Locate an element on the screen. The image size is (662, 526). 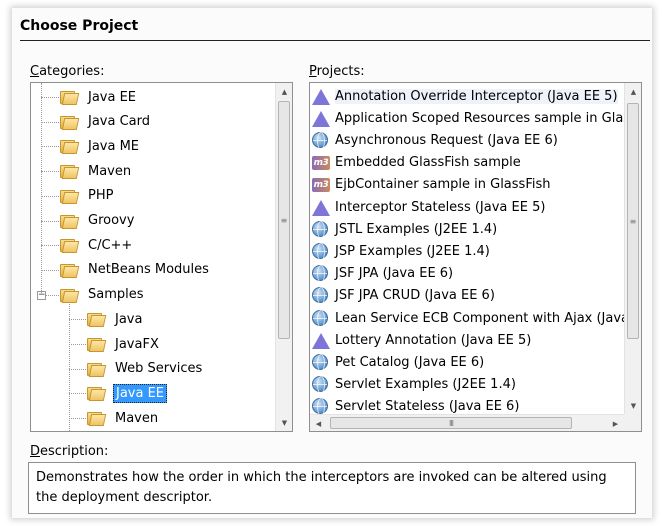
projects-label-text: rojects: is located at coordinates (340, 71).